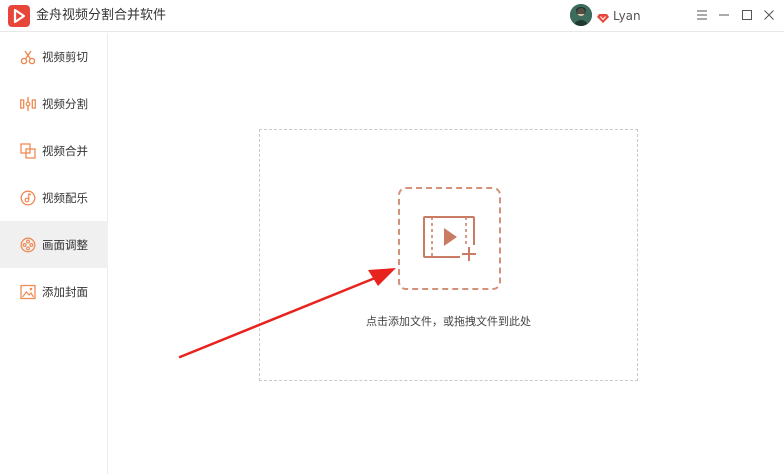 The image size is (784, 474). What do you see at coordinates (581, 15) in the screenshot?
I see `user-avatar` at bounding box center [581, 15].